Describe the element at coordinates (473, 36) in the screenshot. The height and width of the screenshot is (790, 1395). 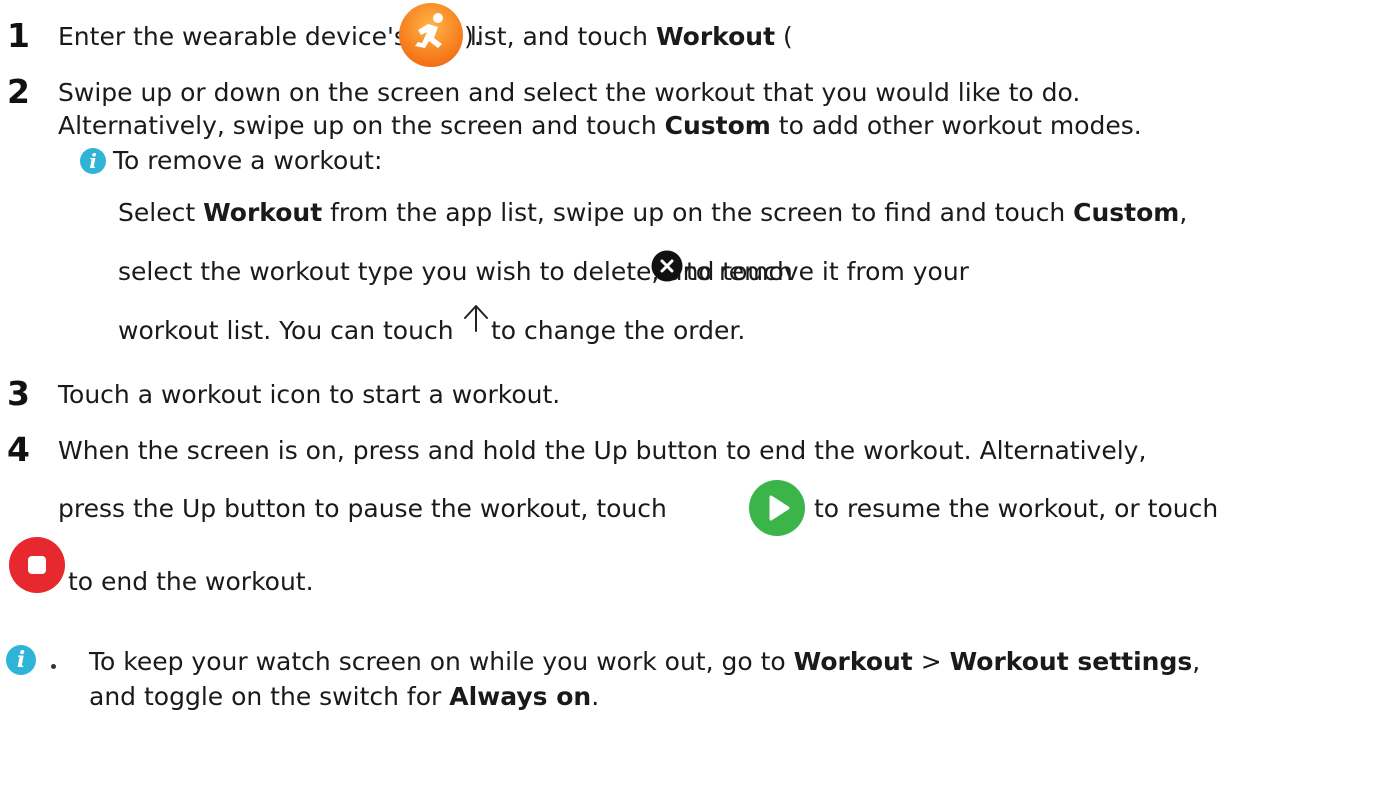
I see `step-1-close: ).` at that location.